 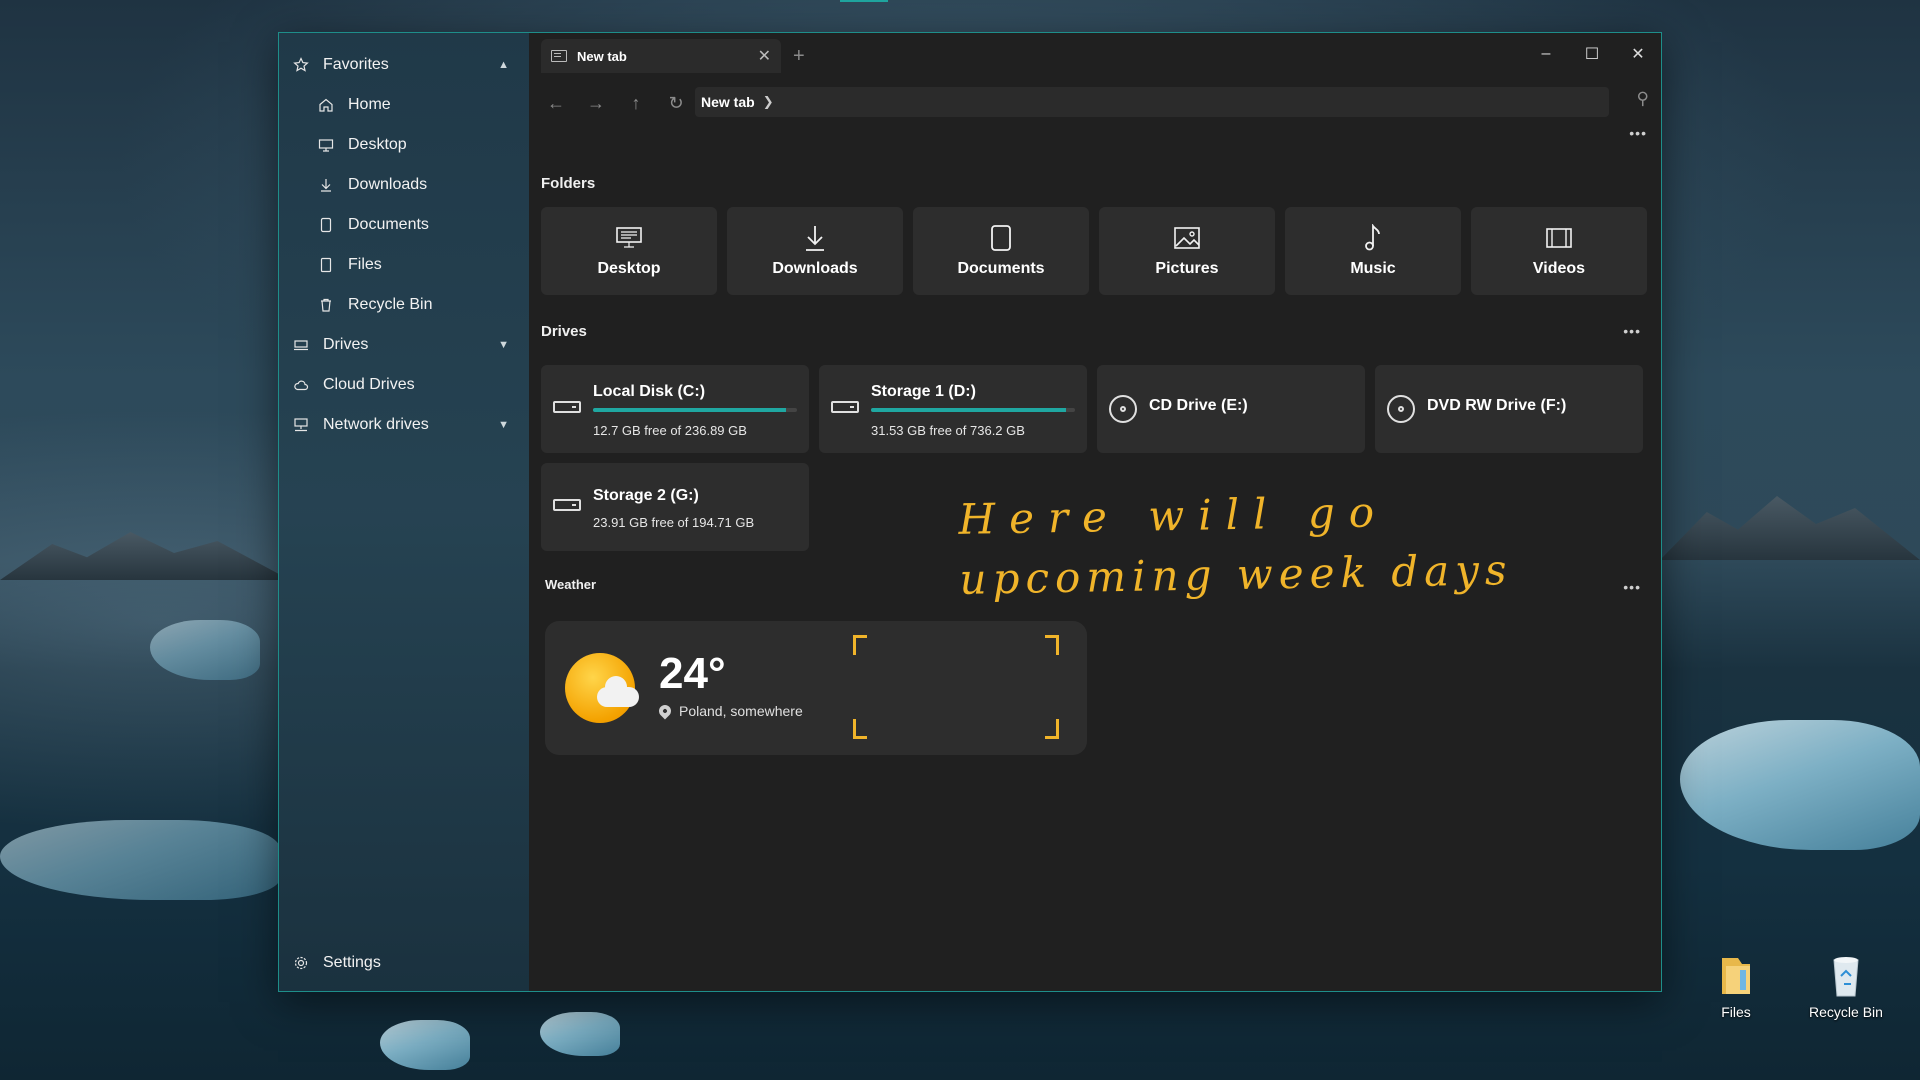 I want to click on sidebar-section-label: Network drives, so click(x=376, y=424).